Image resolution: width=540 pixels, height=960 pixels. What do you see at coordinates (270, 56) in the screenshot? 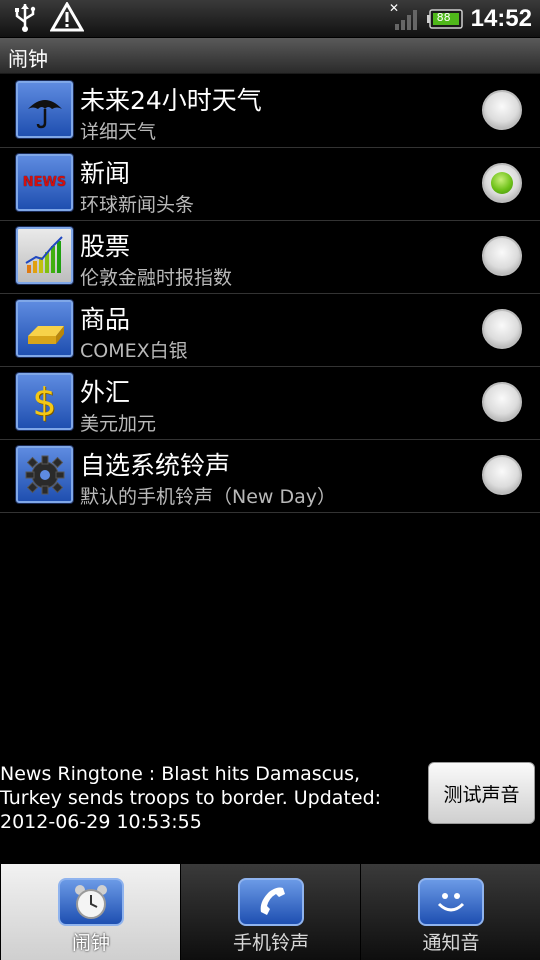
I see `title-bar: 闹钟` at bounding box center [270, 56].